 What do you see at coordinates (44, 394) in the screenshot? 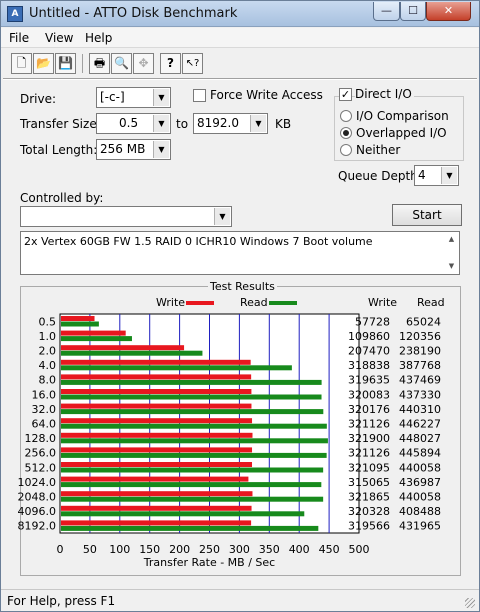
I see `category-label: 16.0` at bounding box center [44, 394].